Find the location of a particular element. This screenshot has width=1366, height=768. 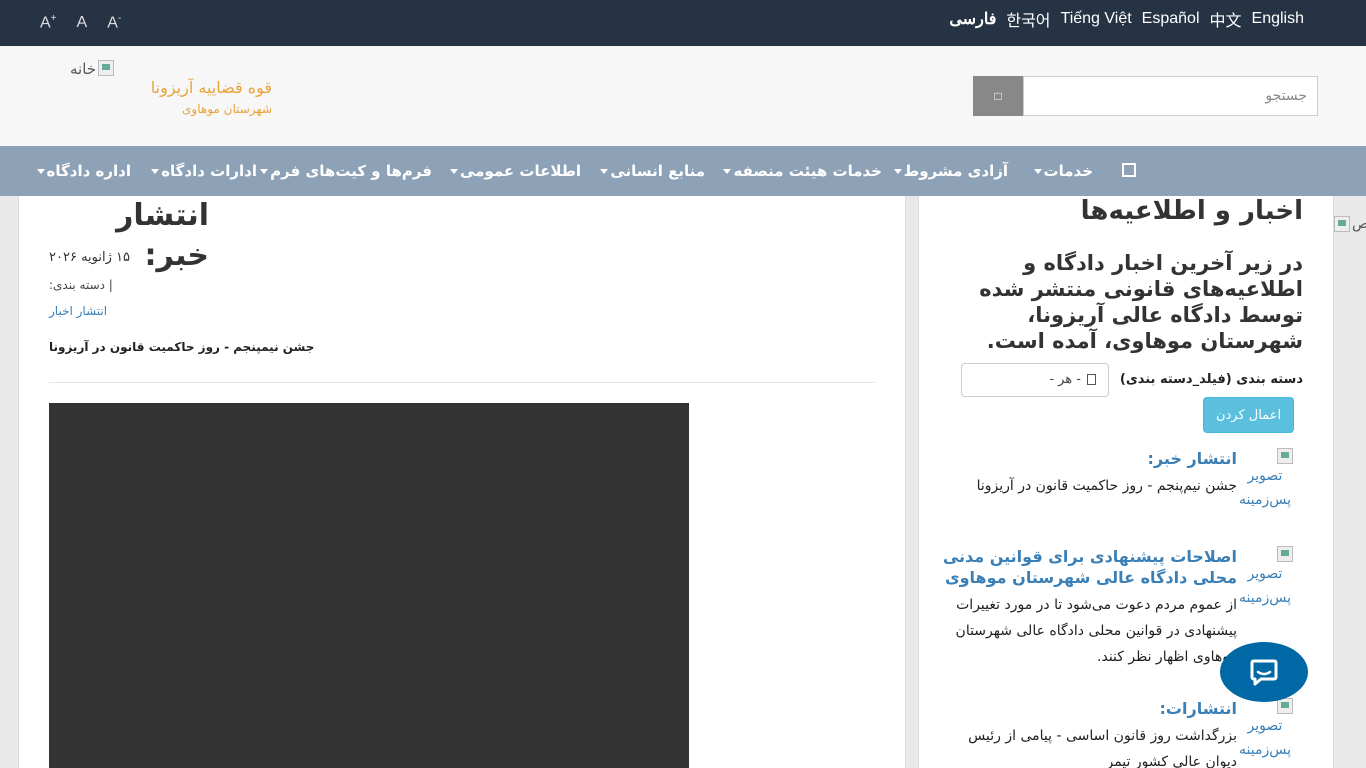

search-button: □ is located at coordinates (998, 96).